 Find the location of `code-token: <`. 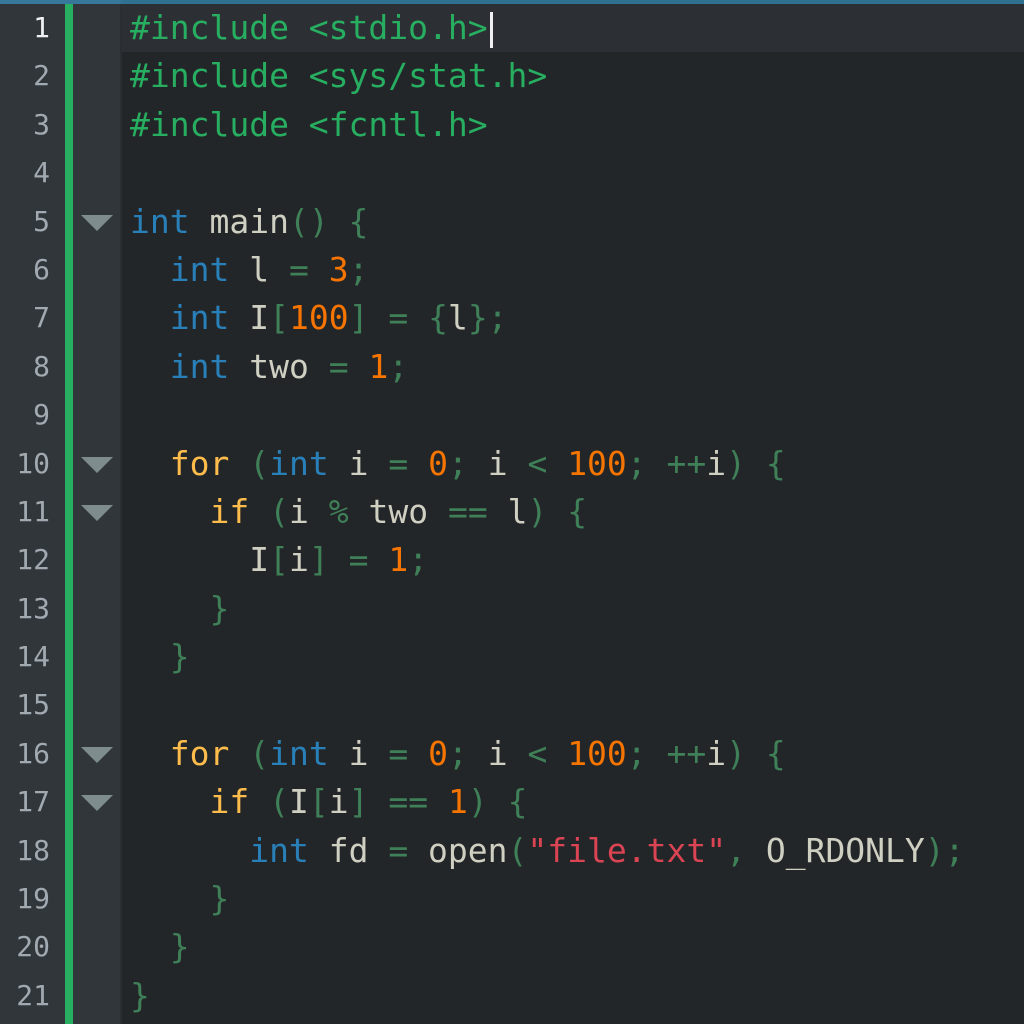

code-token: < is located at coordinates (537, 463).